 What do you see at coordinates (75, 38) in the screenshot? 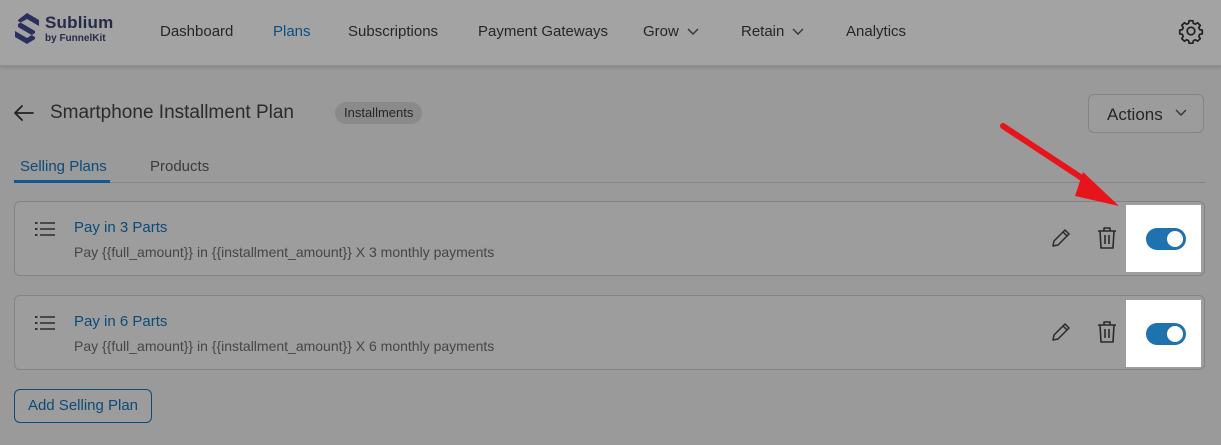
I see `brand-subtitle: by FunnelKit` at bounding box center [75, 38].